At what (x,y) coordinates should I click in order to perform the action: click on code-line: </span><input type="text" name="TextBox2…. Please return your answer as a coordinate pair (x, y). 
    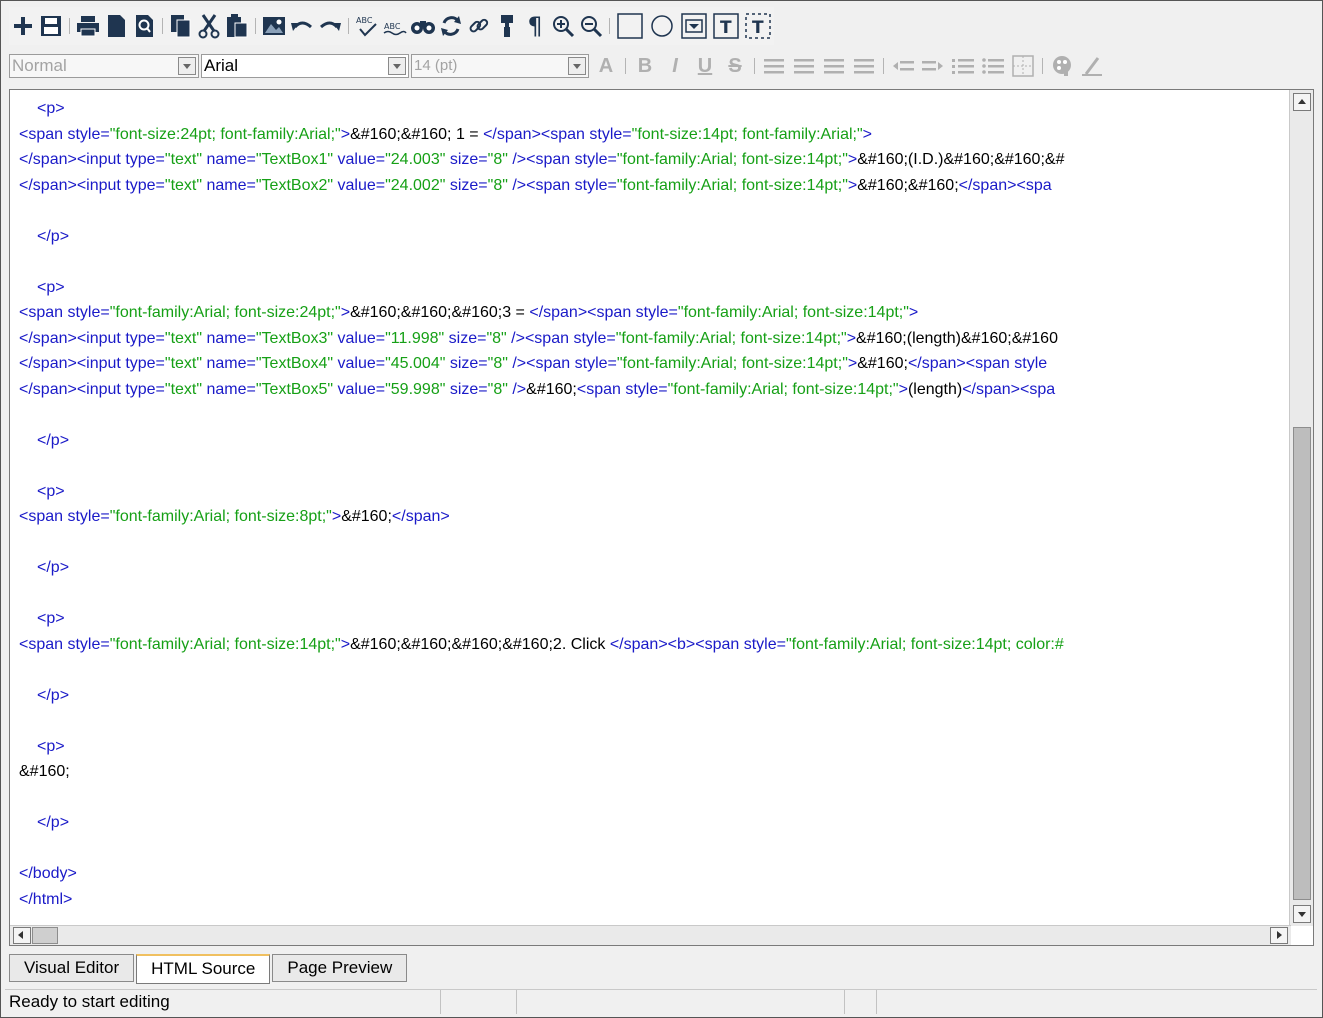
    Looking at the image, I should click on (654, 186).